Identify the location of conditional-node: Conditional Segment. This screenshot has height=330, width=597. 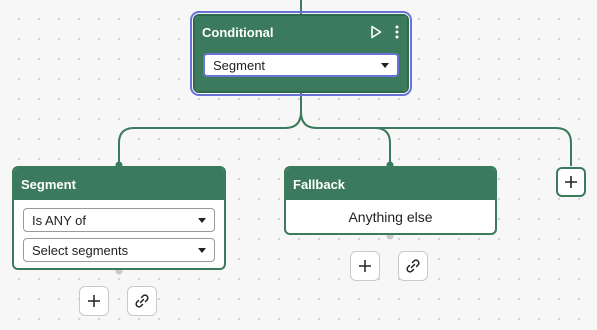
(301, 53).